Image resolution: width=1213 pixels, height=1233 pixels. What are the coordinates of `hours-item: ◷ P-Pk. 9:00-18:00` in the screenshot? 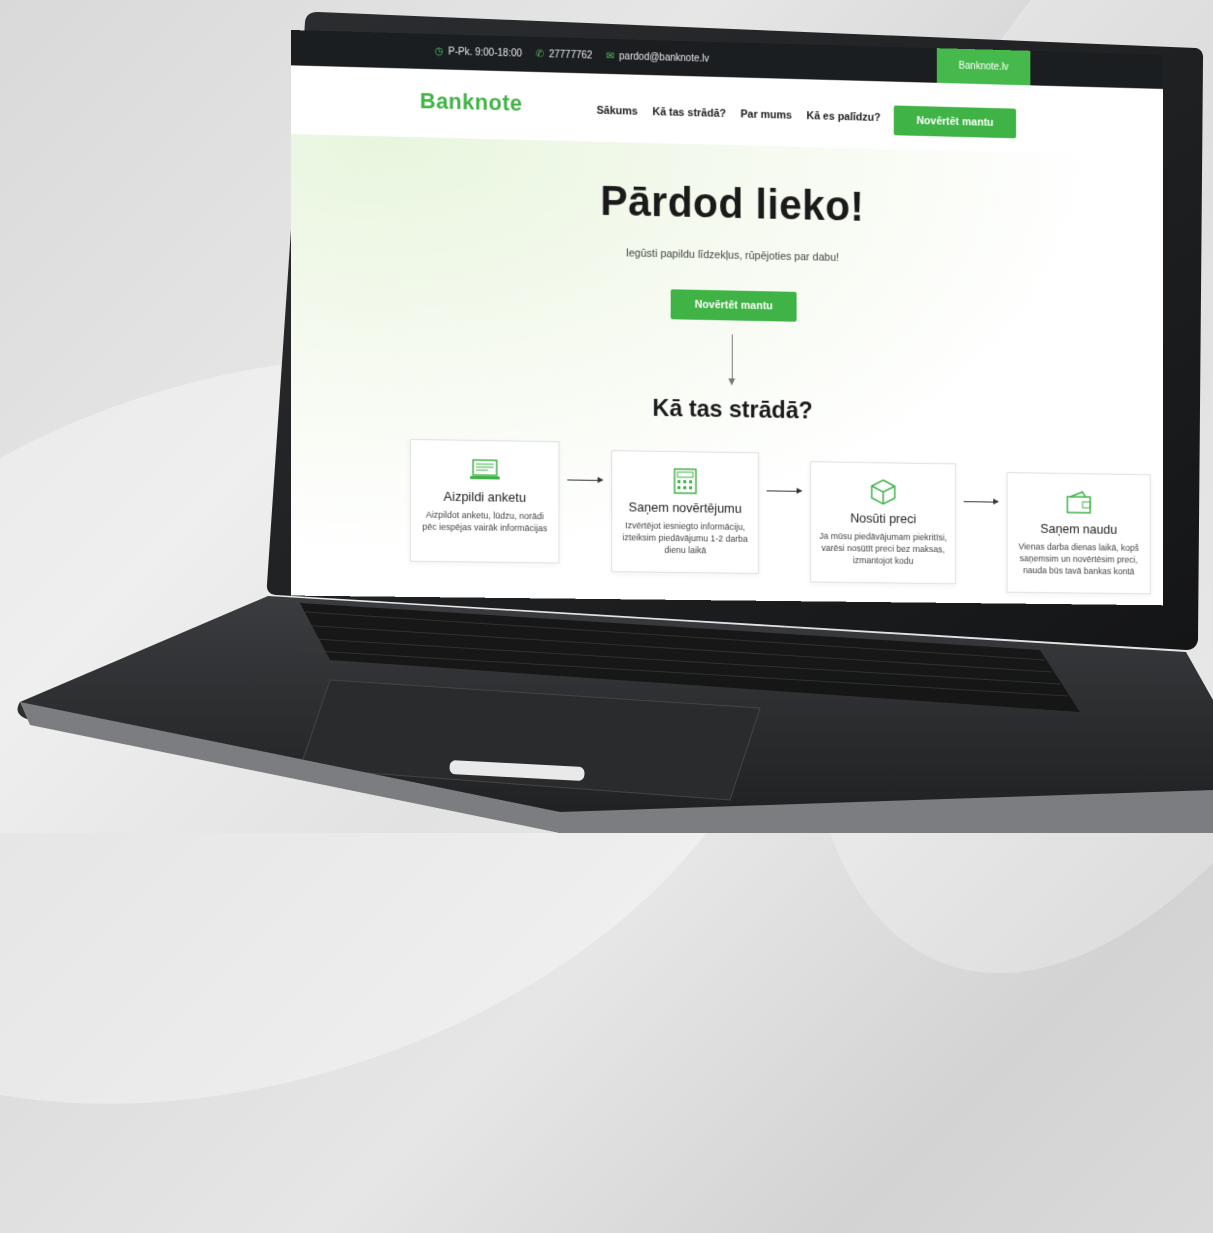 It's located at (478, 52).